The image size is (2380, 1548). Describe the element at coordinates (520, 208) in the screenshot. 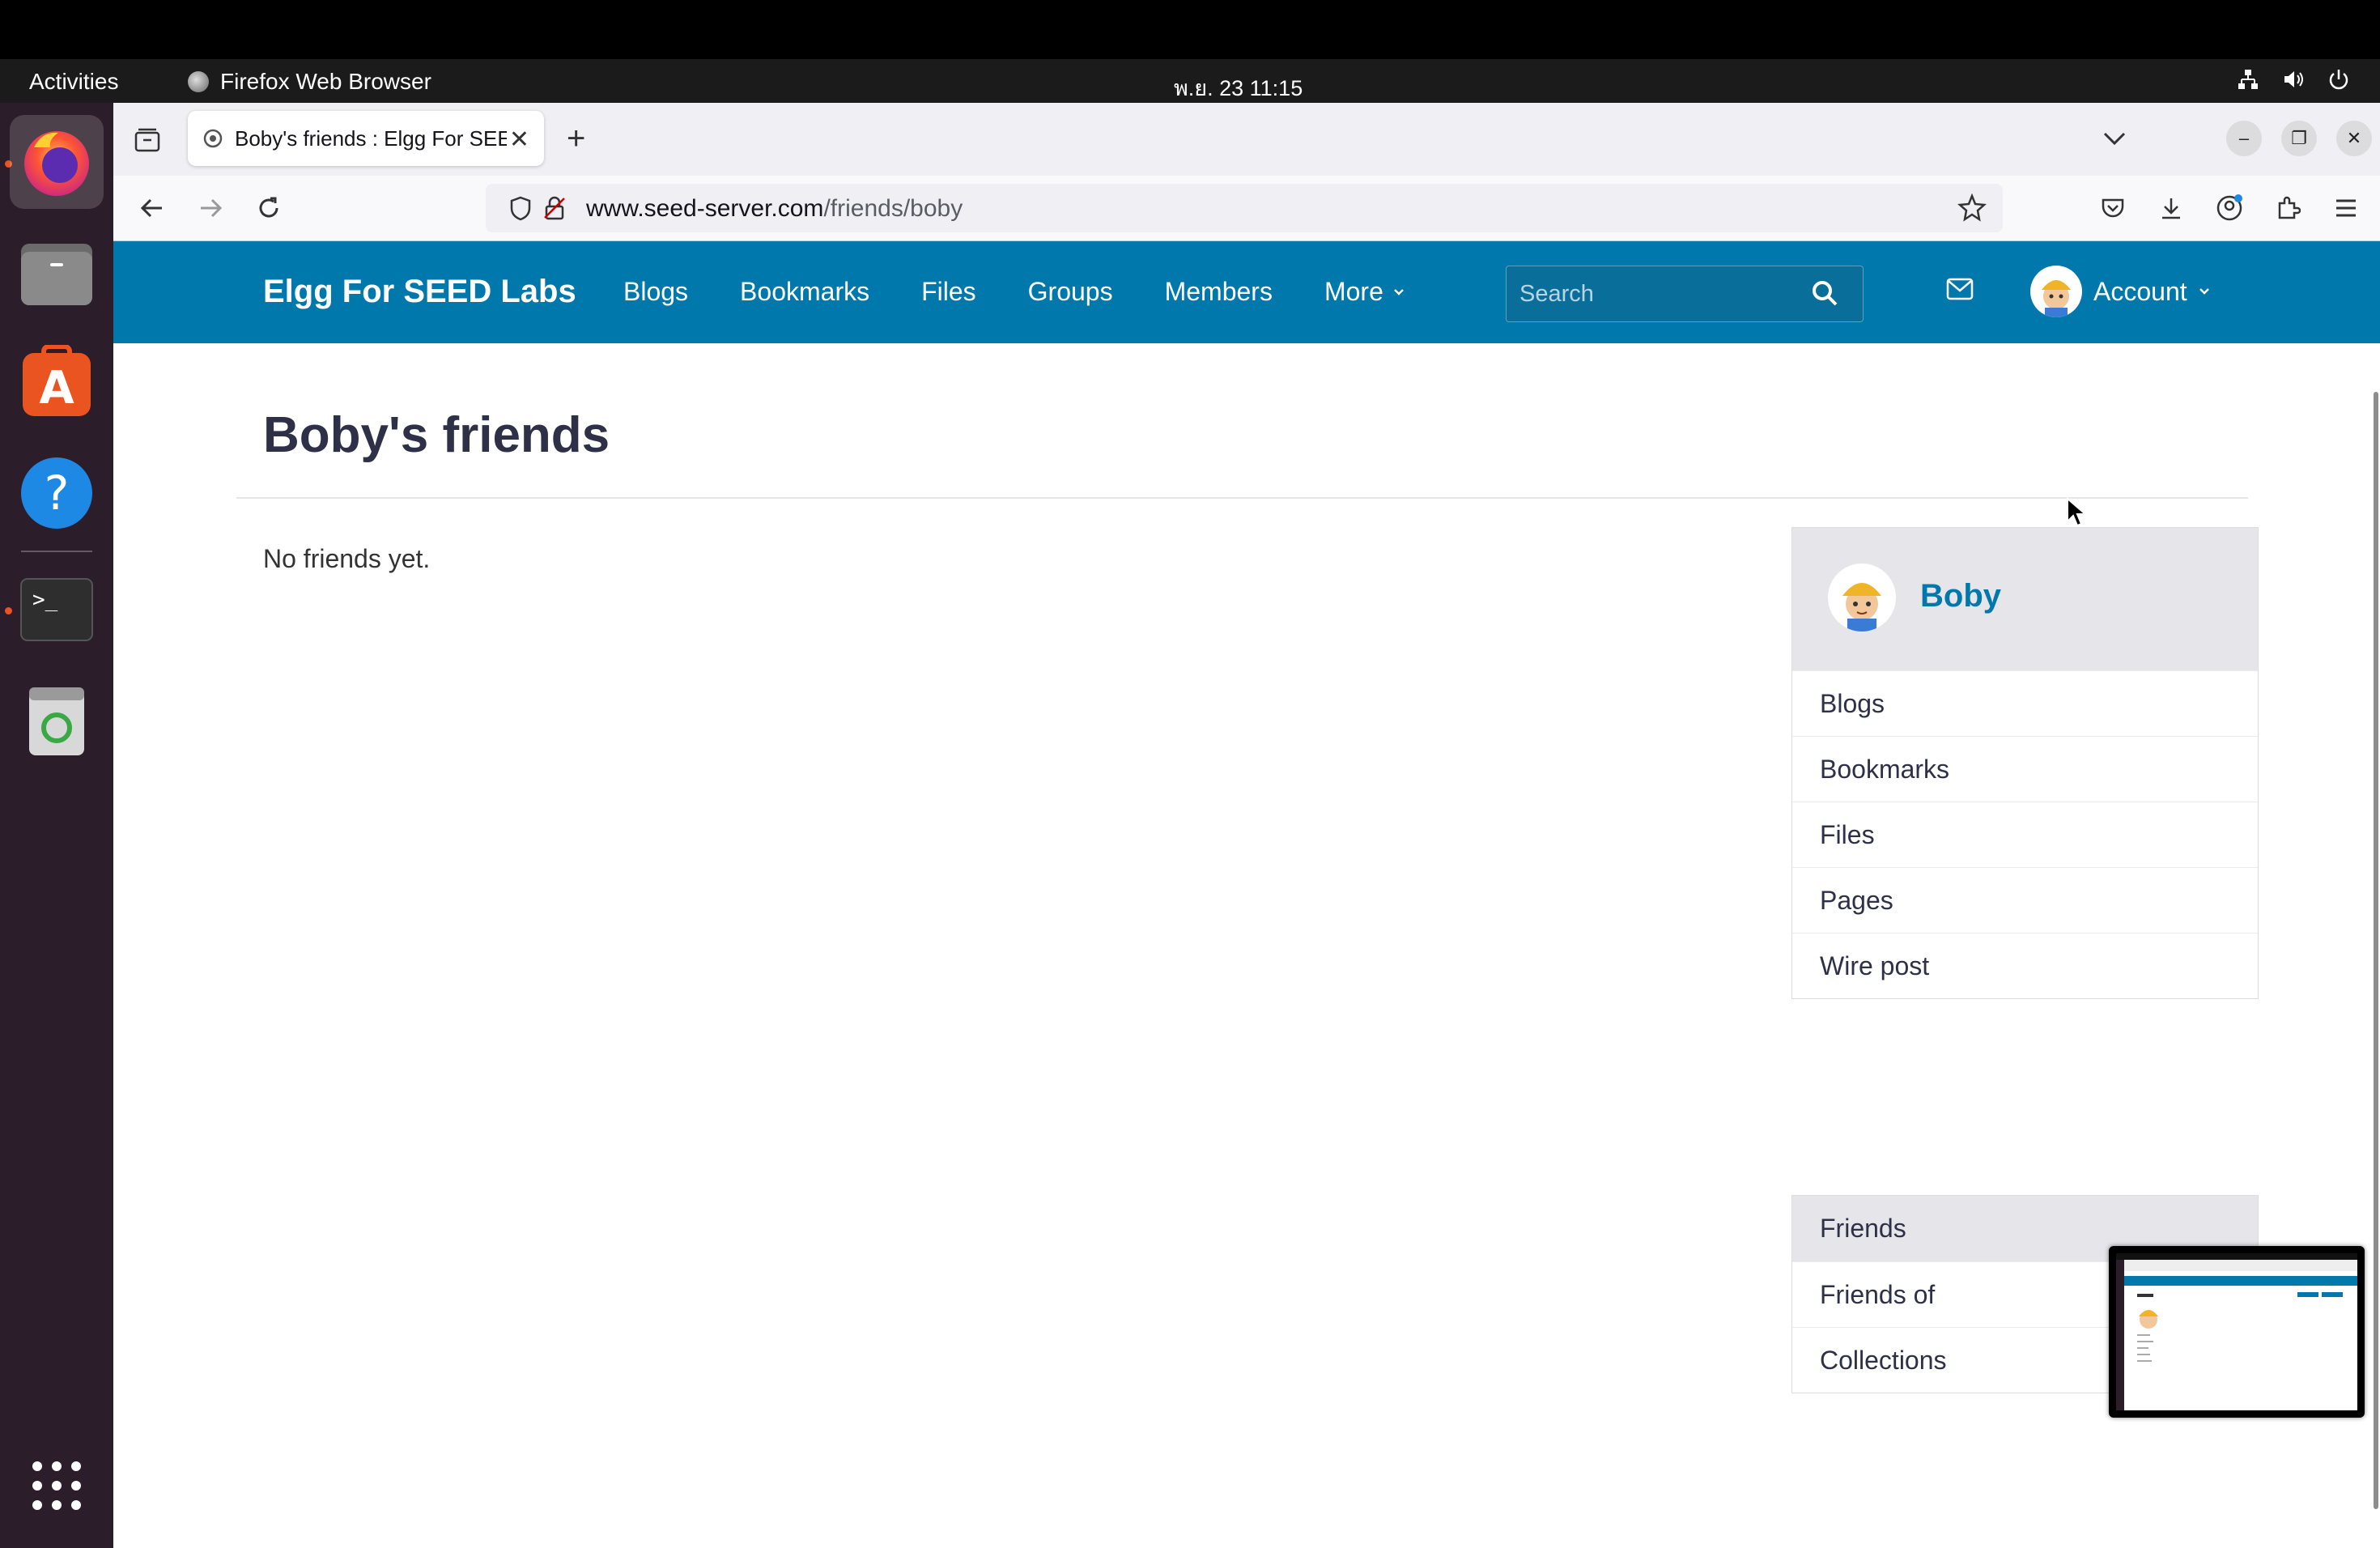

I see `tracking-shield-icon` at that location.